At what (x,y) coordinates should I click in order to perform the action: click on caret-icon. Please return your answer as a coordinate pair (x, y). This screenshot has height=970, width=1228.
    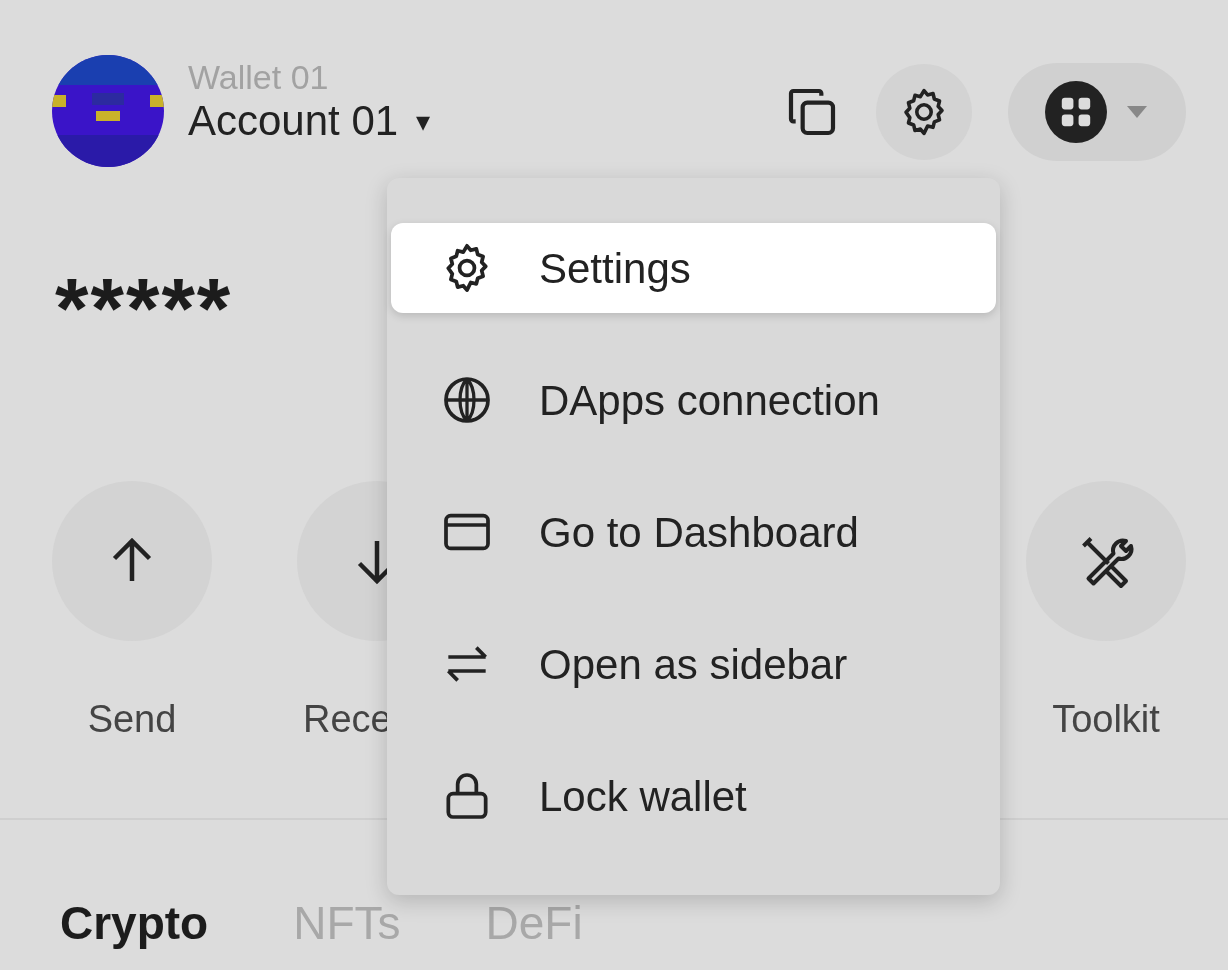
    Looking at the image, I should click on (1137, 112).